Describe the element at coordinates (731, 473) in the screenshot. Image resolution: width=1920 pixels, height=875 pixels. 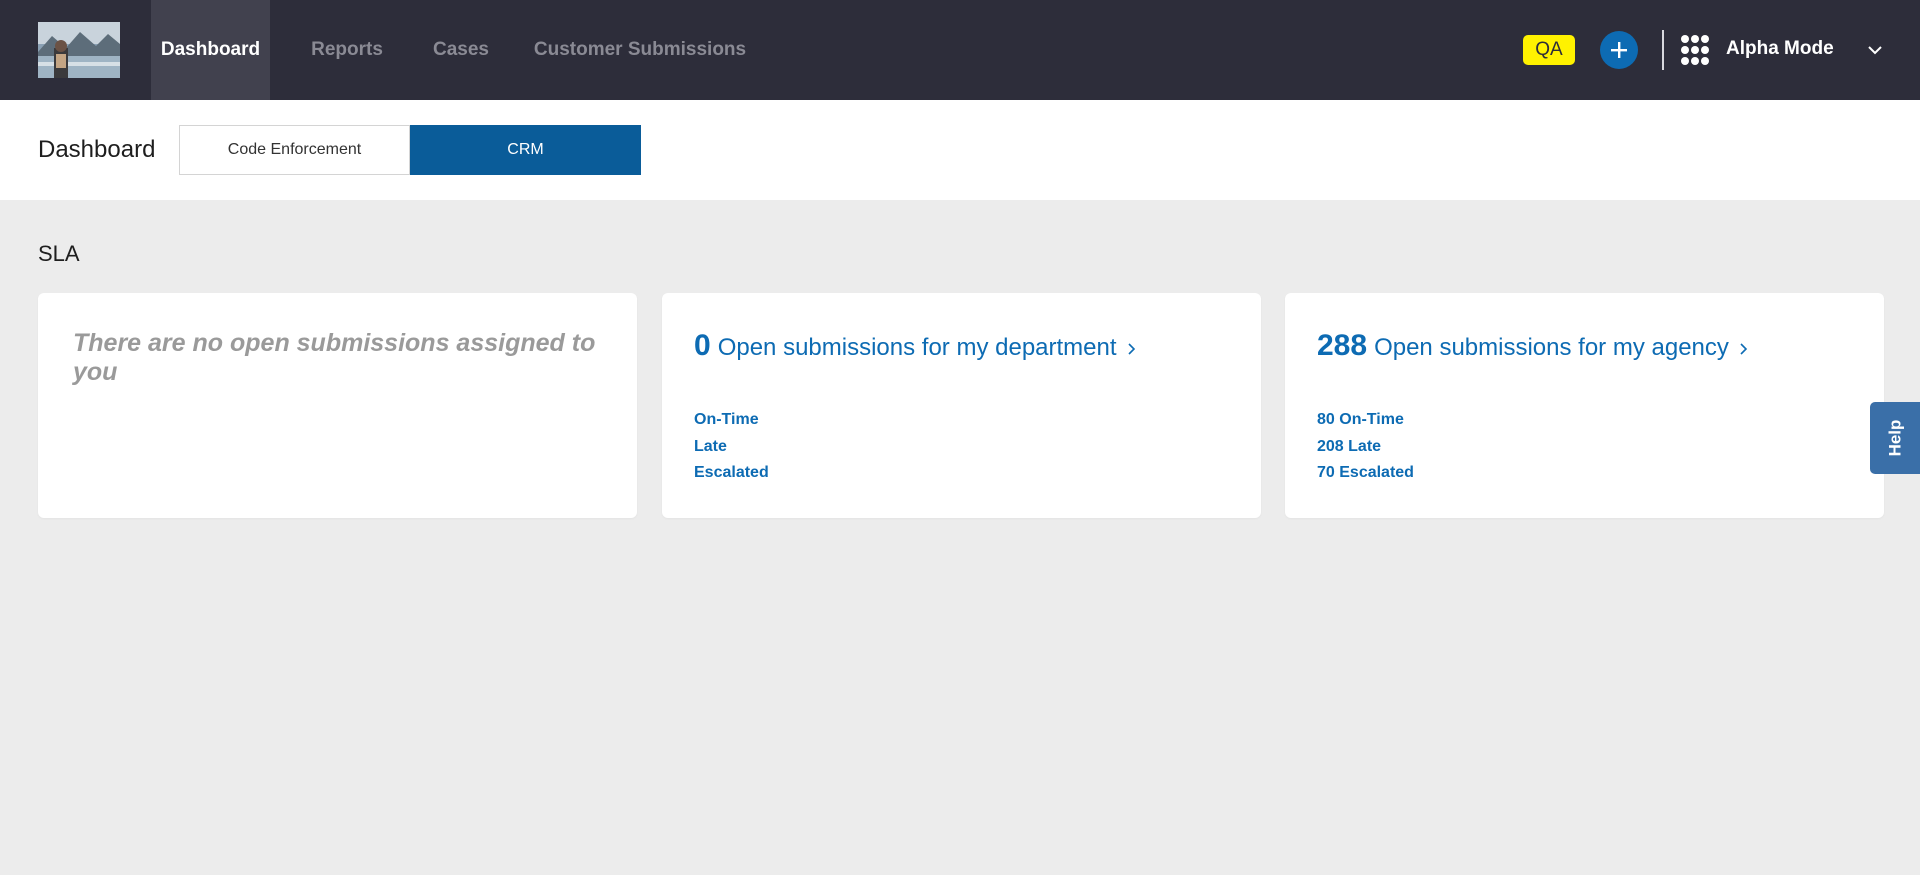
I see `department-escalated-stat: Escalated` at that location.